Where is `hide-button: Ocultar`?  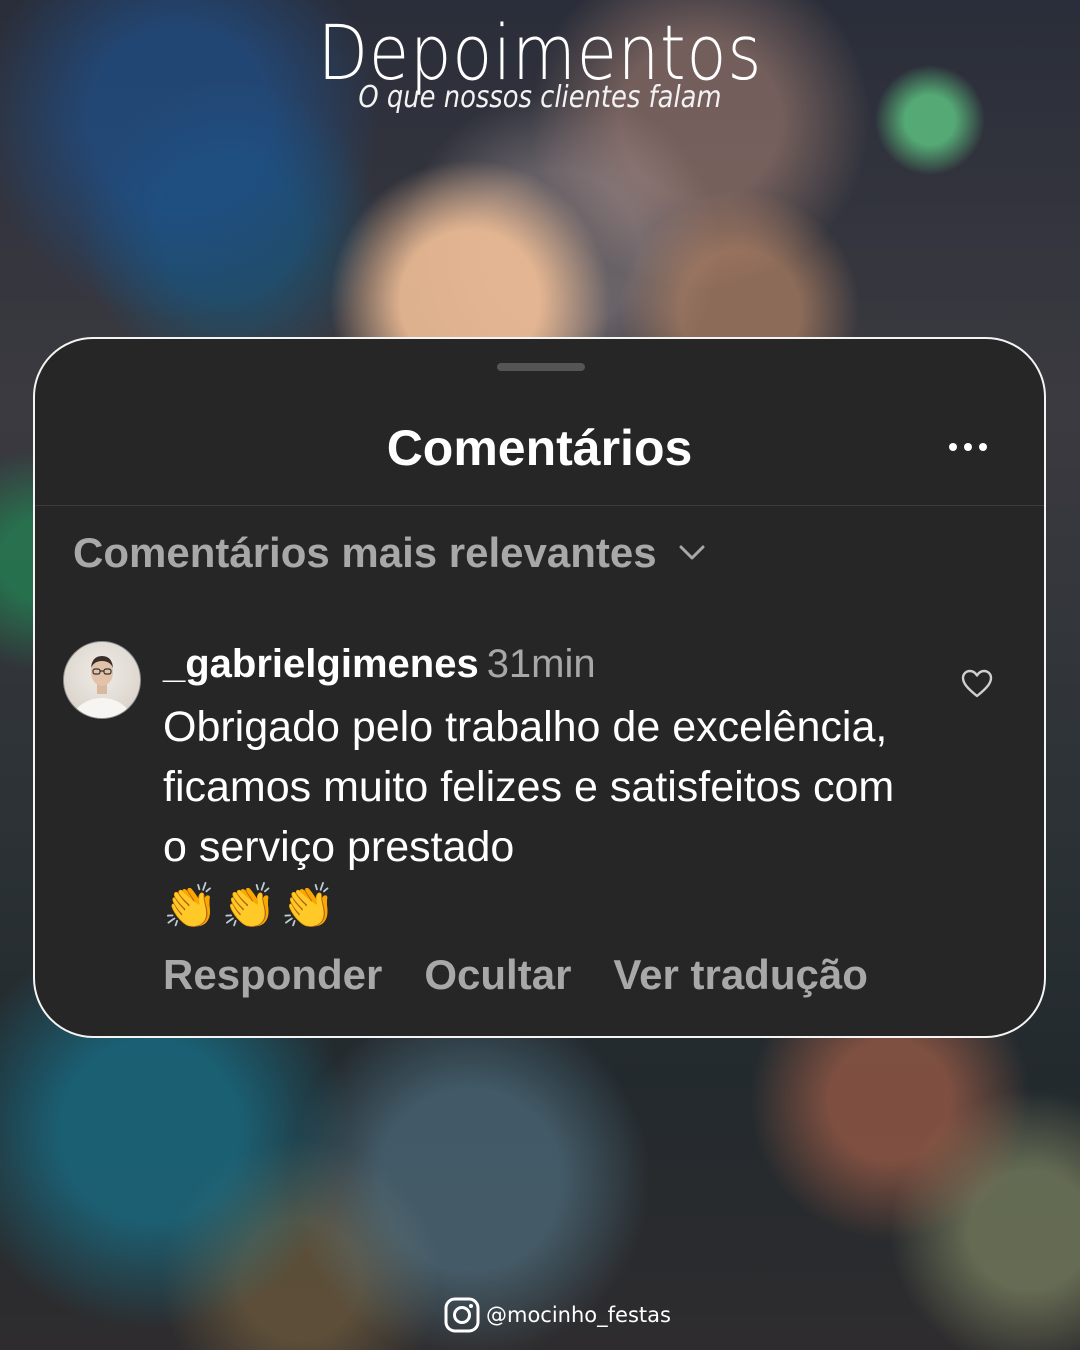 hide-button: Ocultar is located at coordinates (497, 975).